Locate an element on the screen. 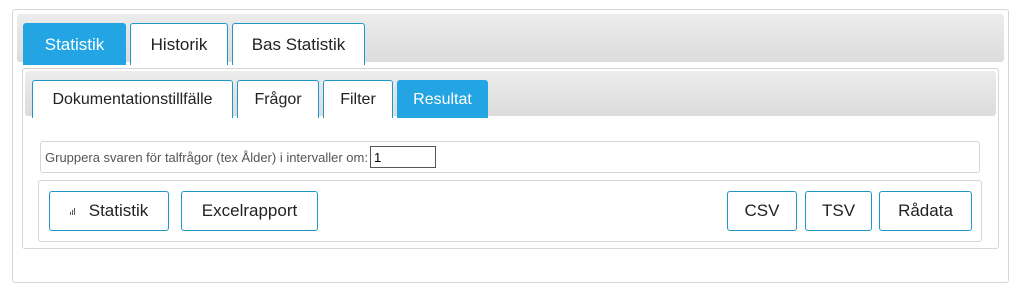  statistik-button-label: Statistik is located at coordinates (118, 210).